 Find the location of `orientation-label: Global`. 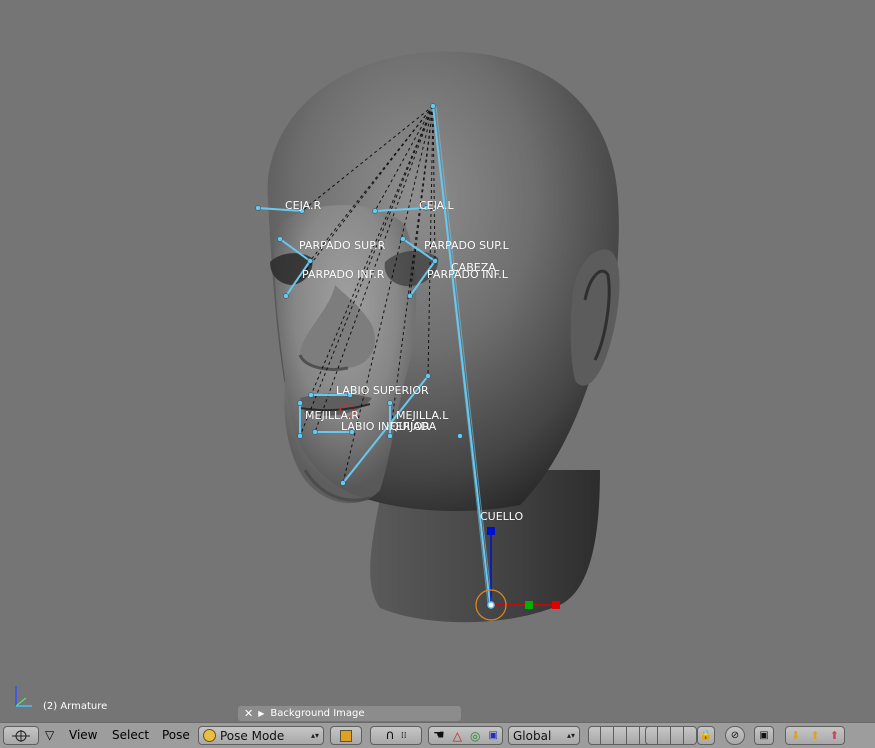

orientation-label: Global is located at coordinates (532, 735).